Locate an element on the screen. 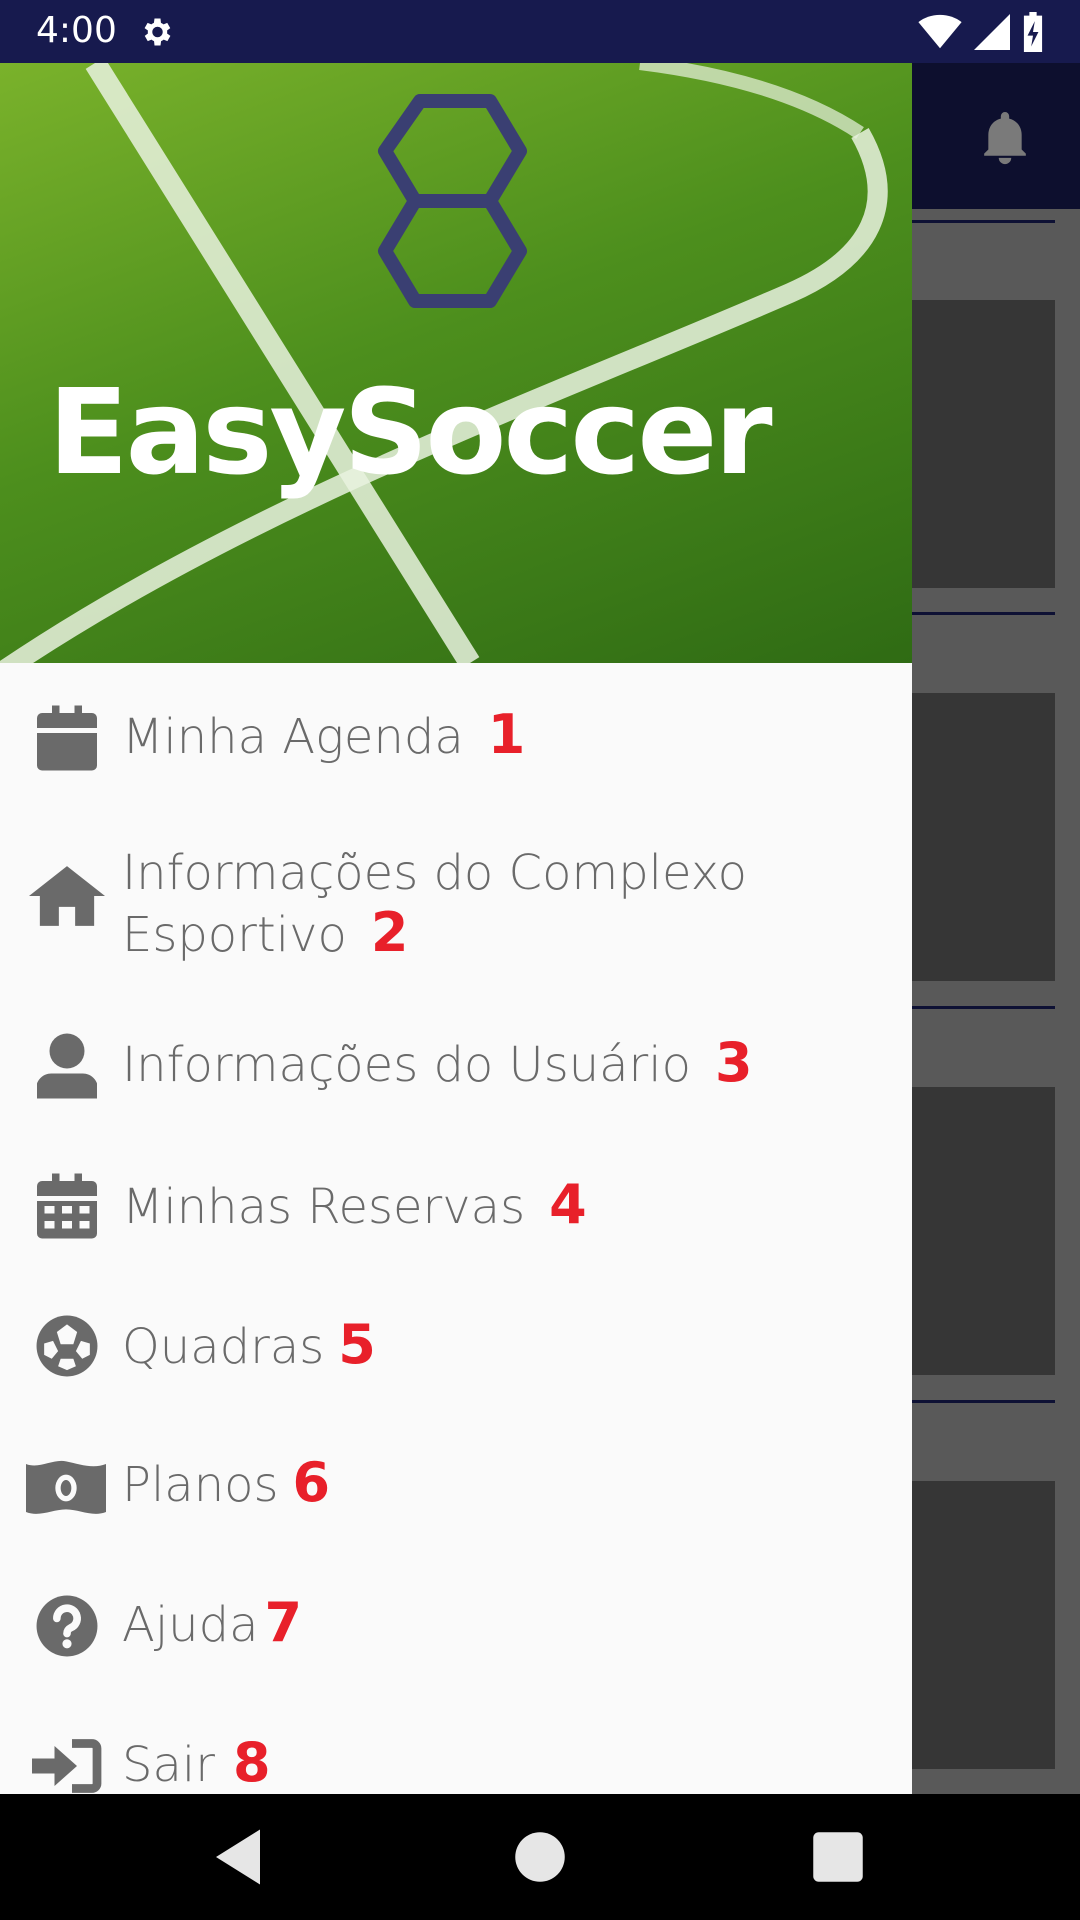 The image size is (1080, 1920). brand-name: EasySoccer is located at coordinates (410, 432).